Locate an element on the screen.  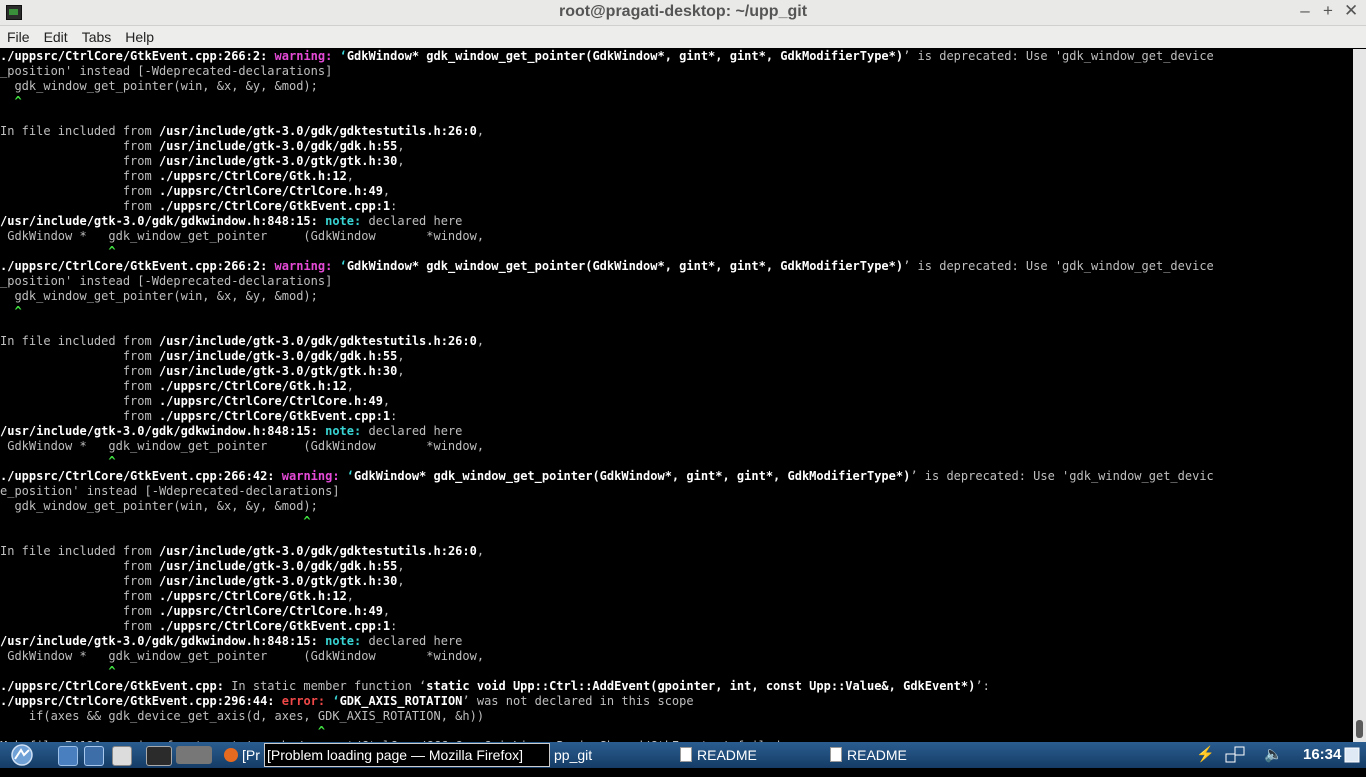
menu-tabs: Tabs is located at coordinates (97, 37).